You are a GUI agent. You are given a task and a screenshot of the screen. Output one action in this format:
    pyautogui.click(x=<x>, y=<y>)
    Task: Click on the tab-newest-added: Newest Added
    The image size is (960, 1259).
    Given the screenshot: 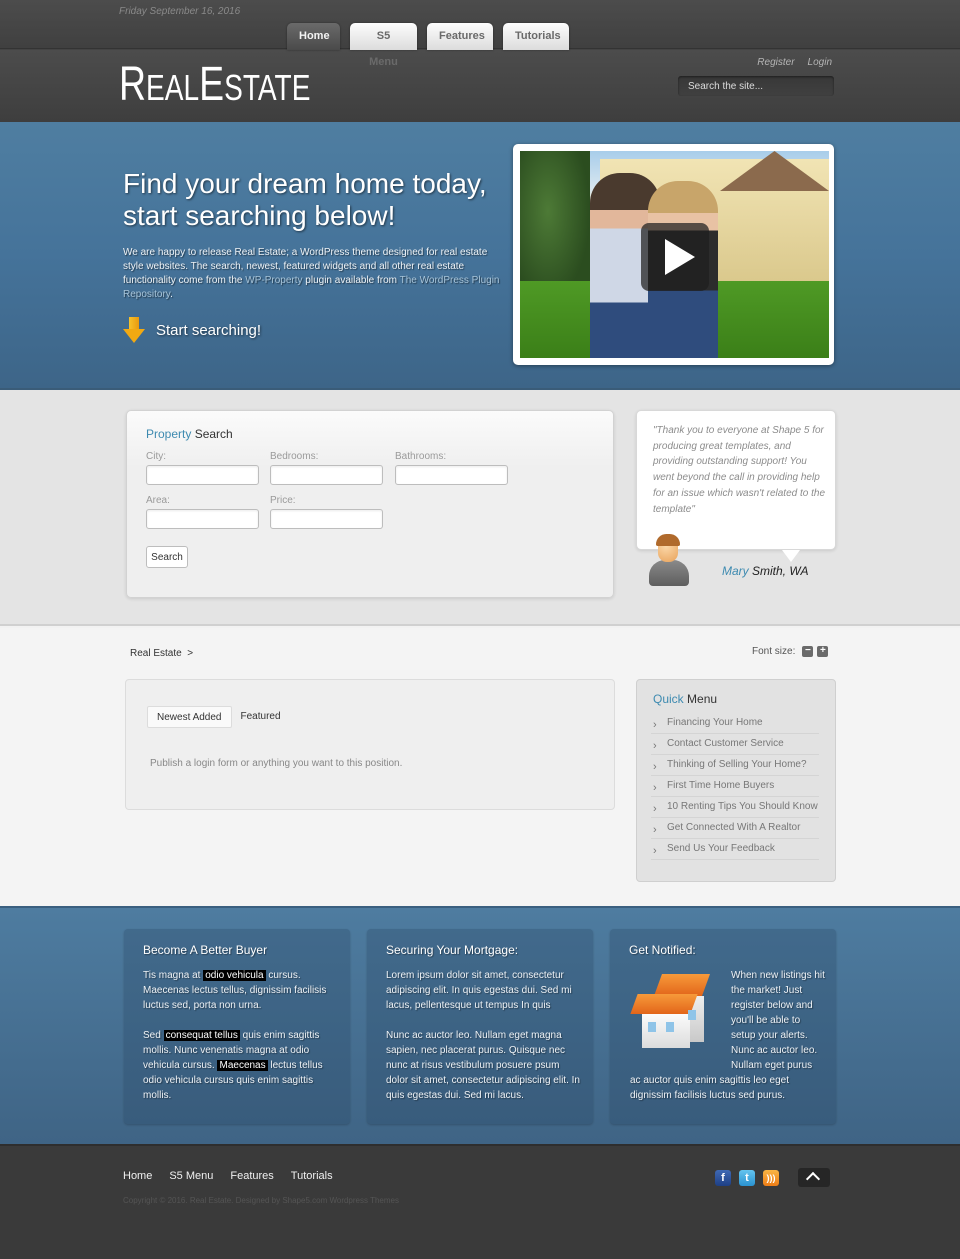 What is the action you would take?
    pyautogui.click(x=189, y=717)
    